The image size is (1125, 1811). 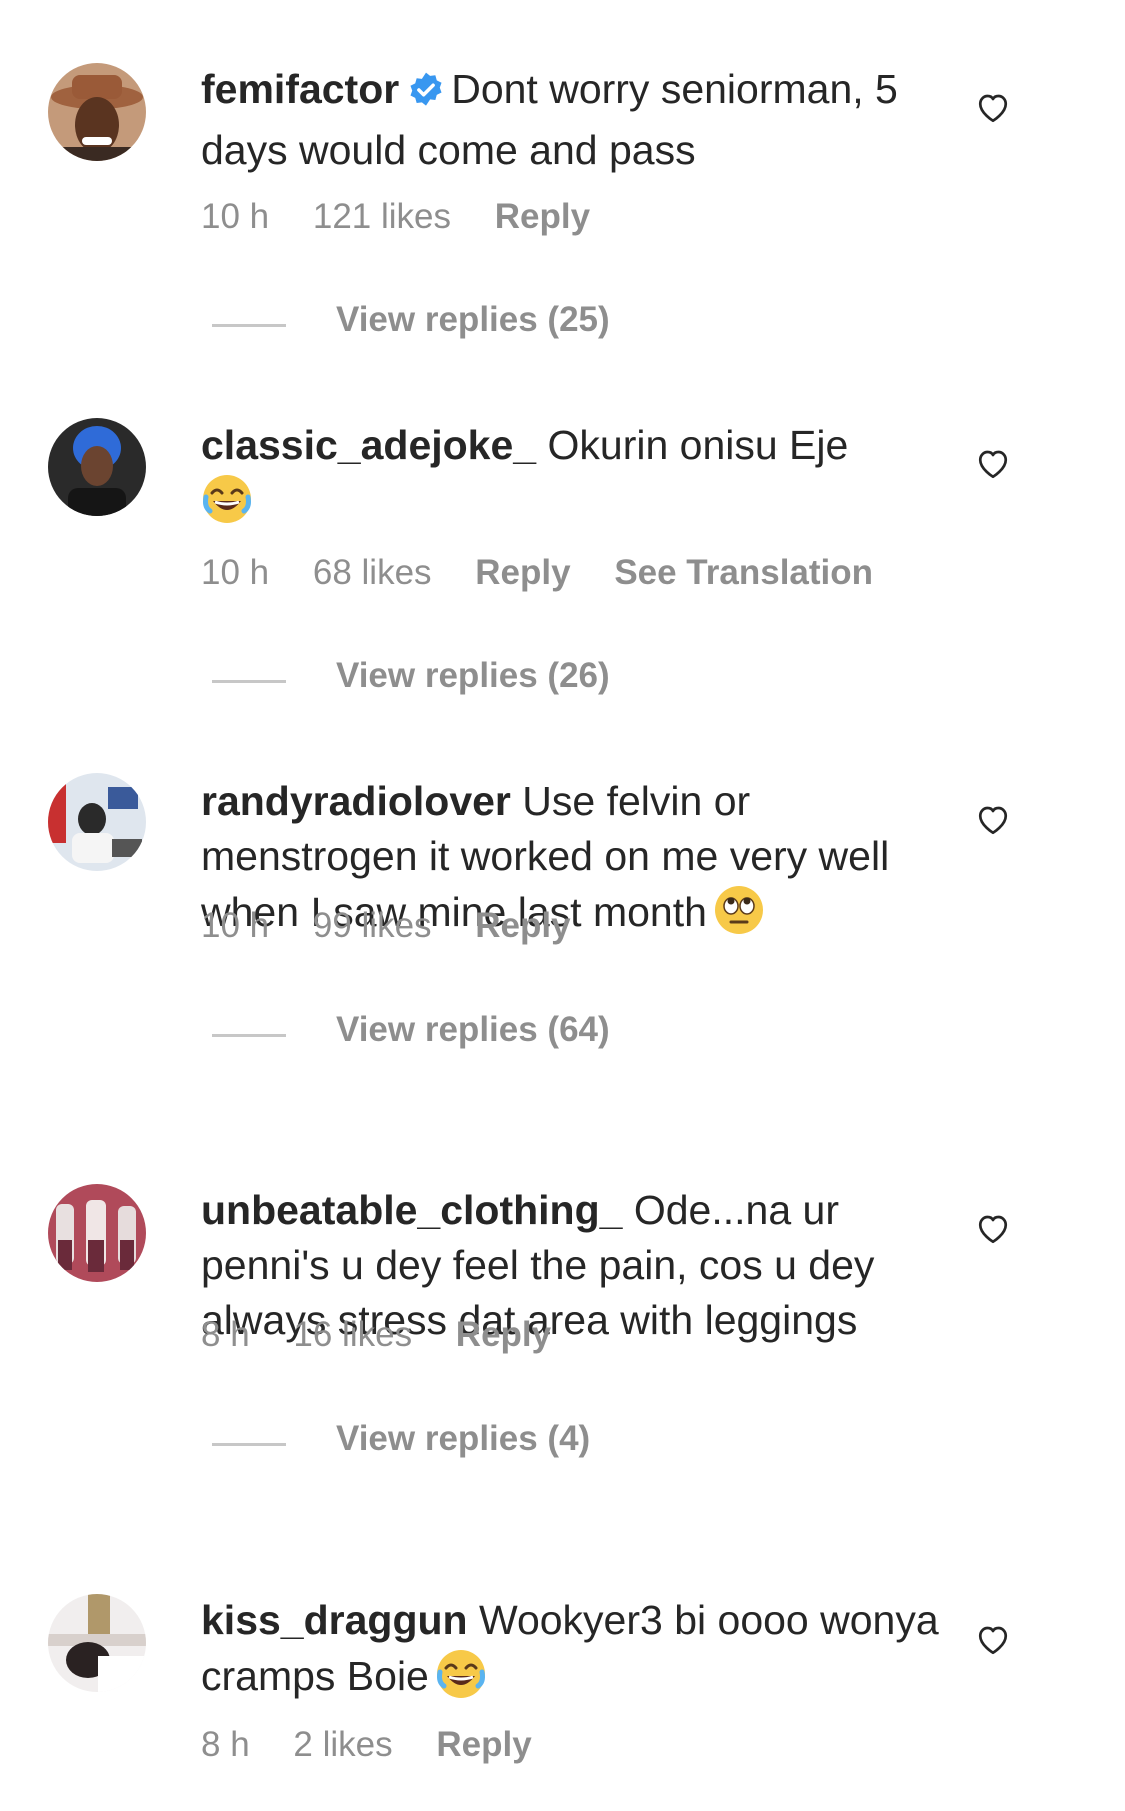 I want to click on comment-likes: 16 likes, so click(x=352, y=1334).